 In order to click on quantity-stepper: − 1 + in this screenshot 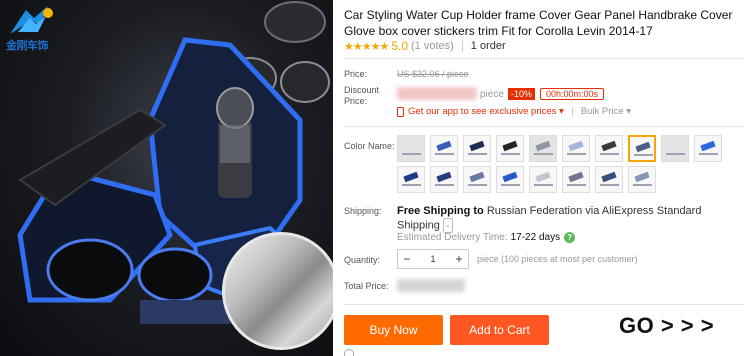, I will do `click(433, 259)`.